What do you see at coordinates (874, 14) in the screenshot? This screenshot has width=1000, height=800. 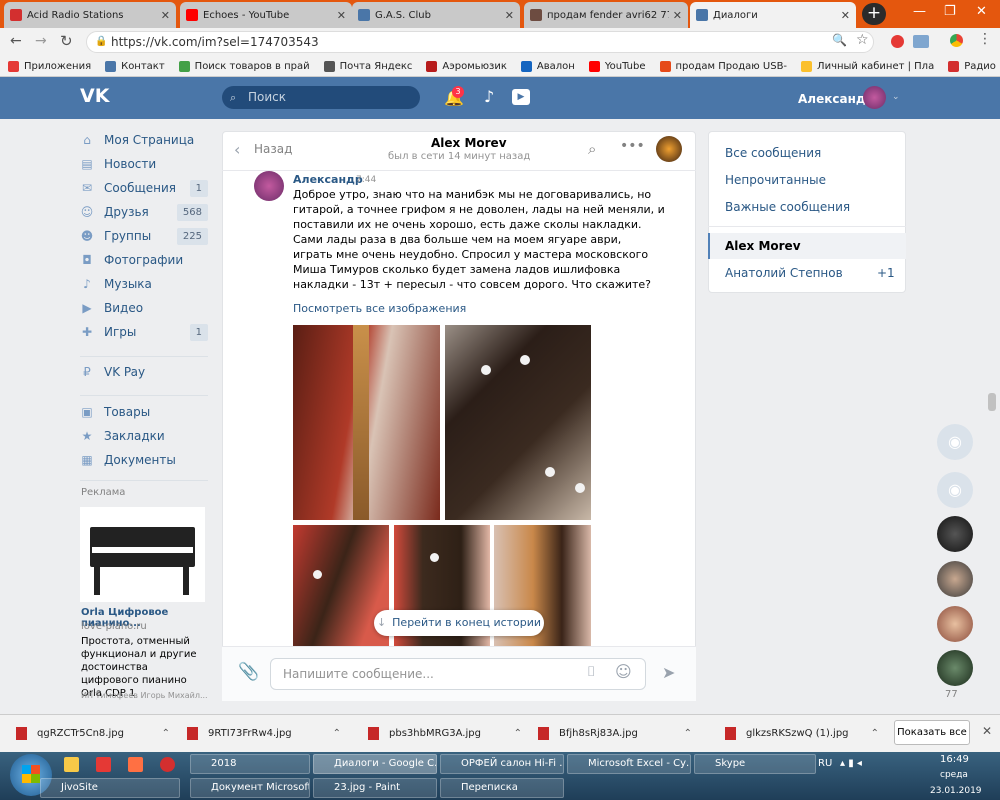 I see `new-tab-button: +` at bounding box center [874, 14].